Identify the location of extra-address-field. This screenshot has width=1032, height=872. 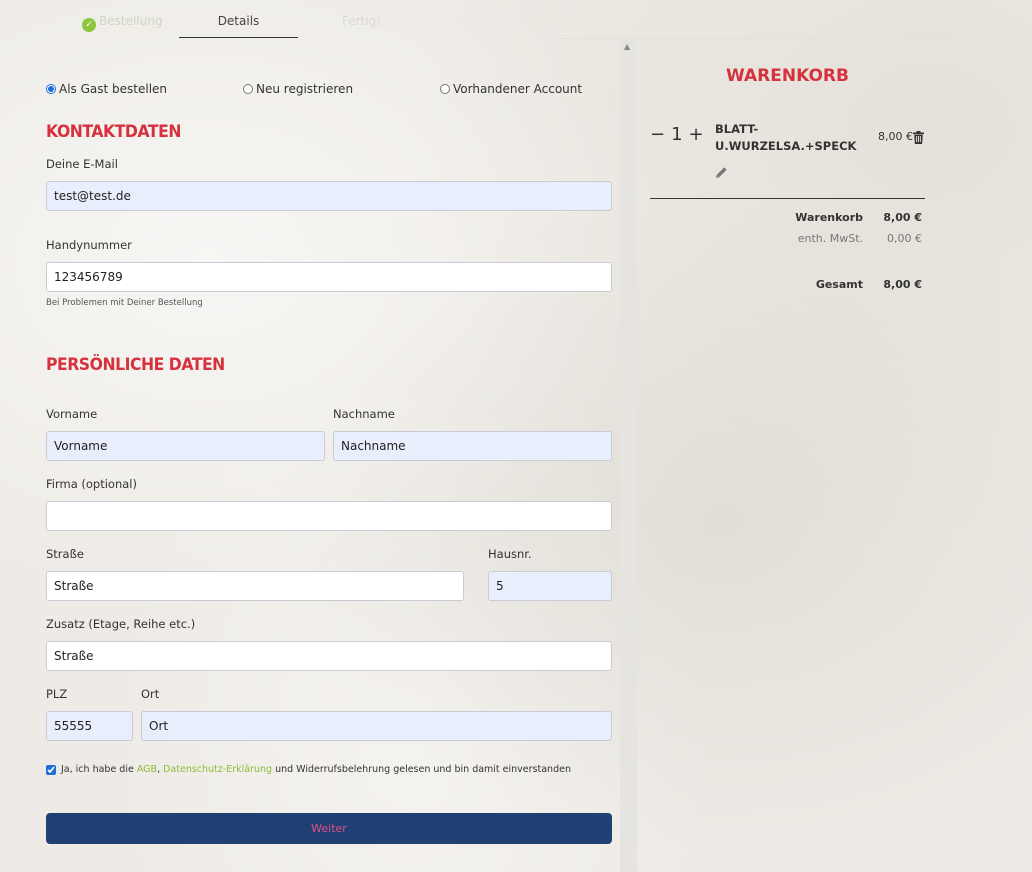
(329, 656).